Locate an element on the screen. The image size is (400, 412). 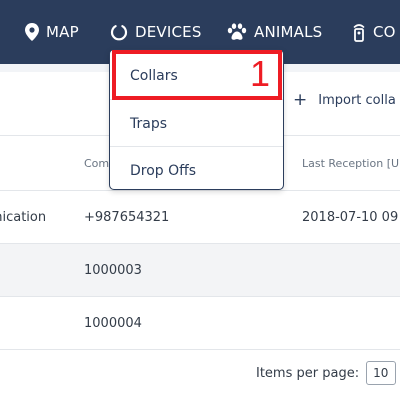
nav-item-collars-comms: CO is located at coordinates (374, 32).